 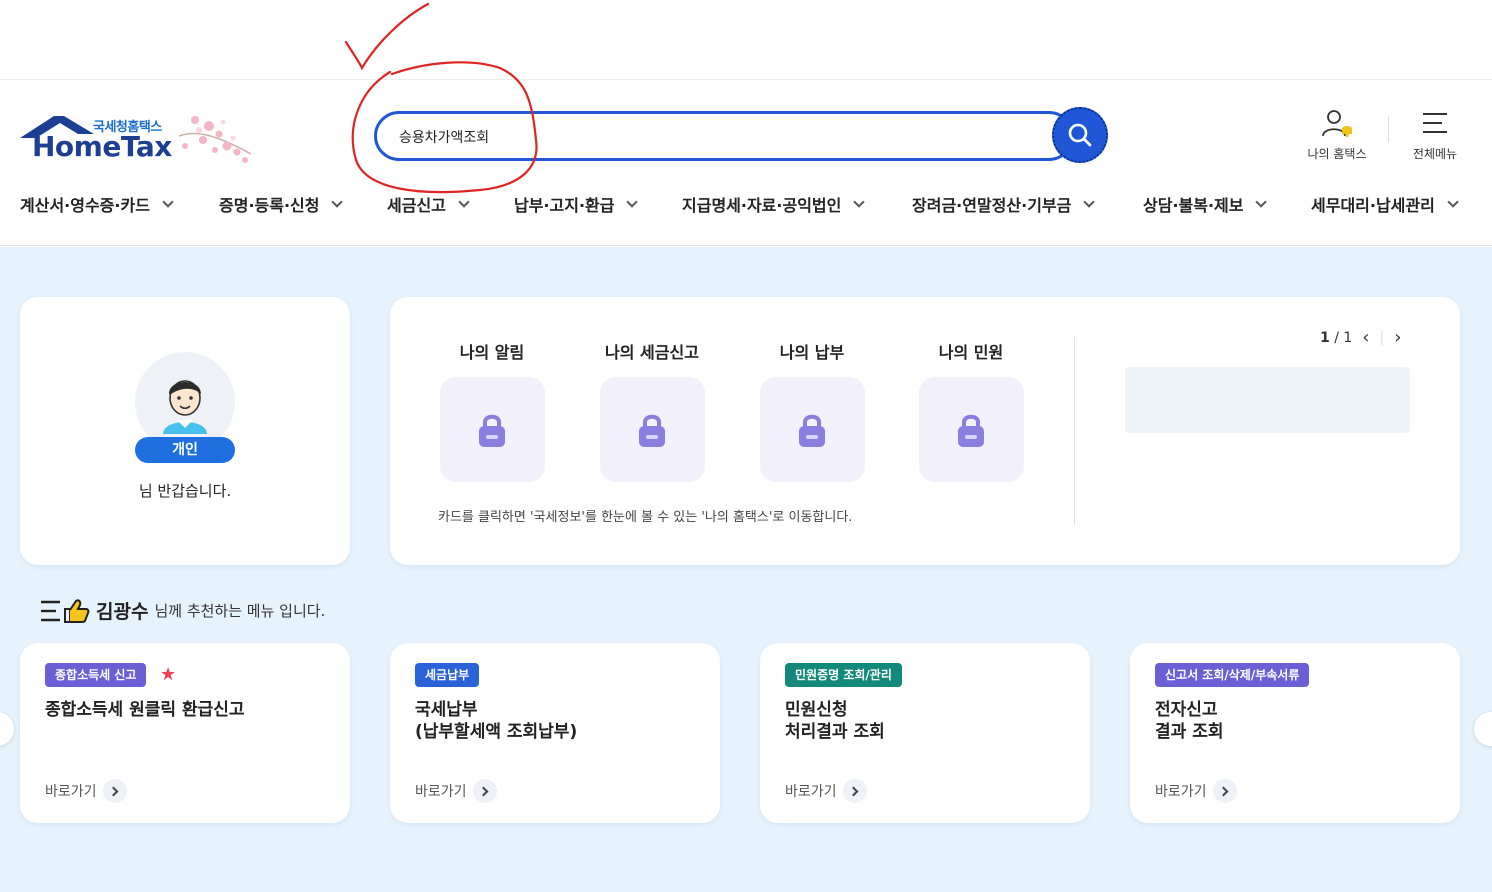 I want to click on recommend-card-4: 신고서 조회/삭제/부속서류 전자신고 결과 조회 바로가기, so click(x=1295, y=733).